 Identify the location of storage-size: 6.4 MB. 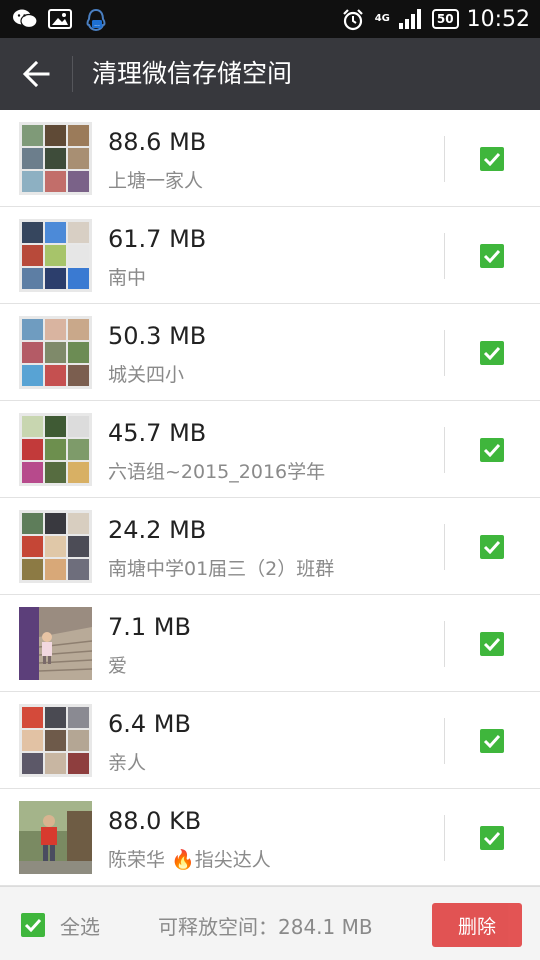
(149, 724).